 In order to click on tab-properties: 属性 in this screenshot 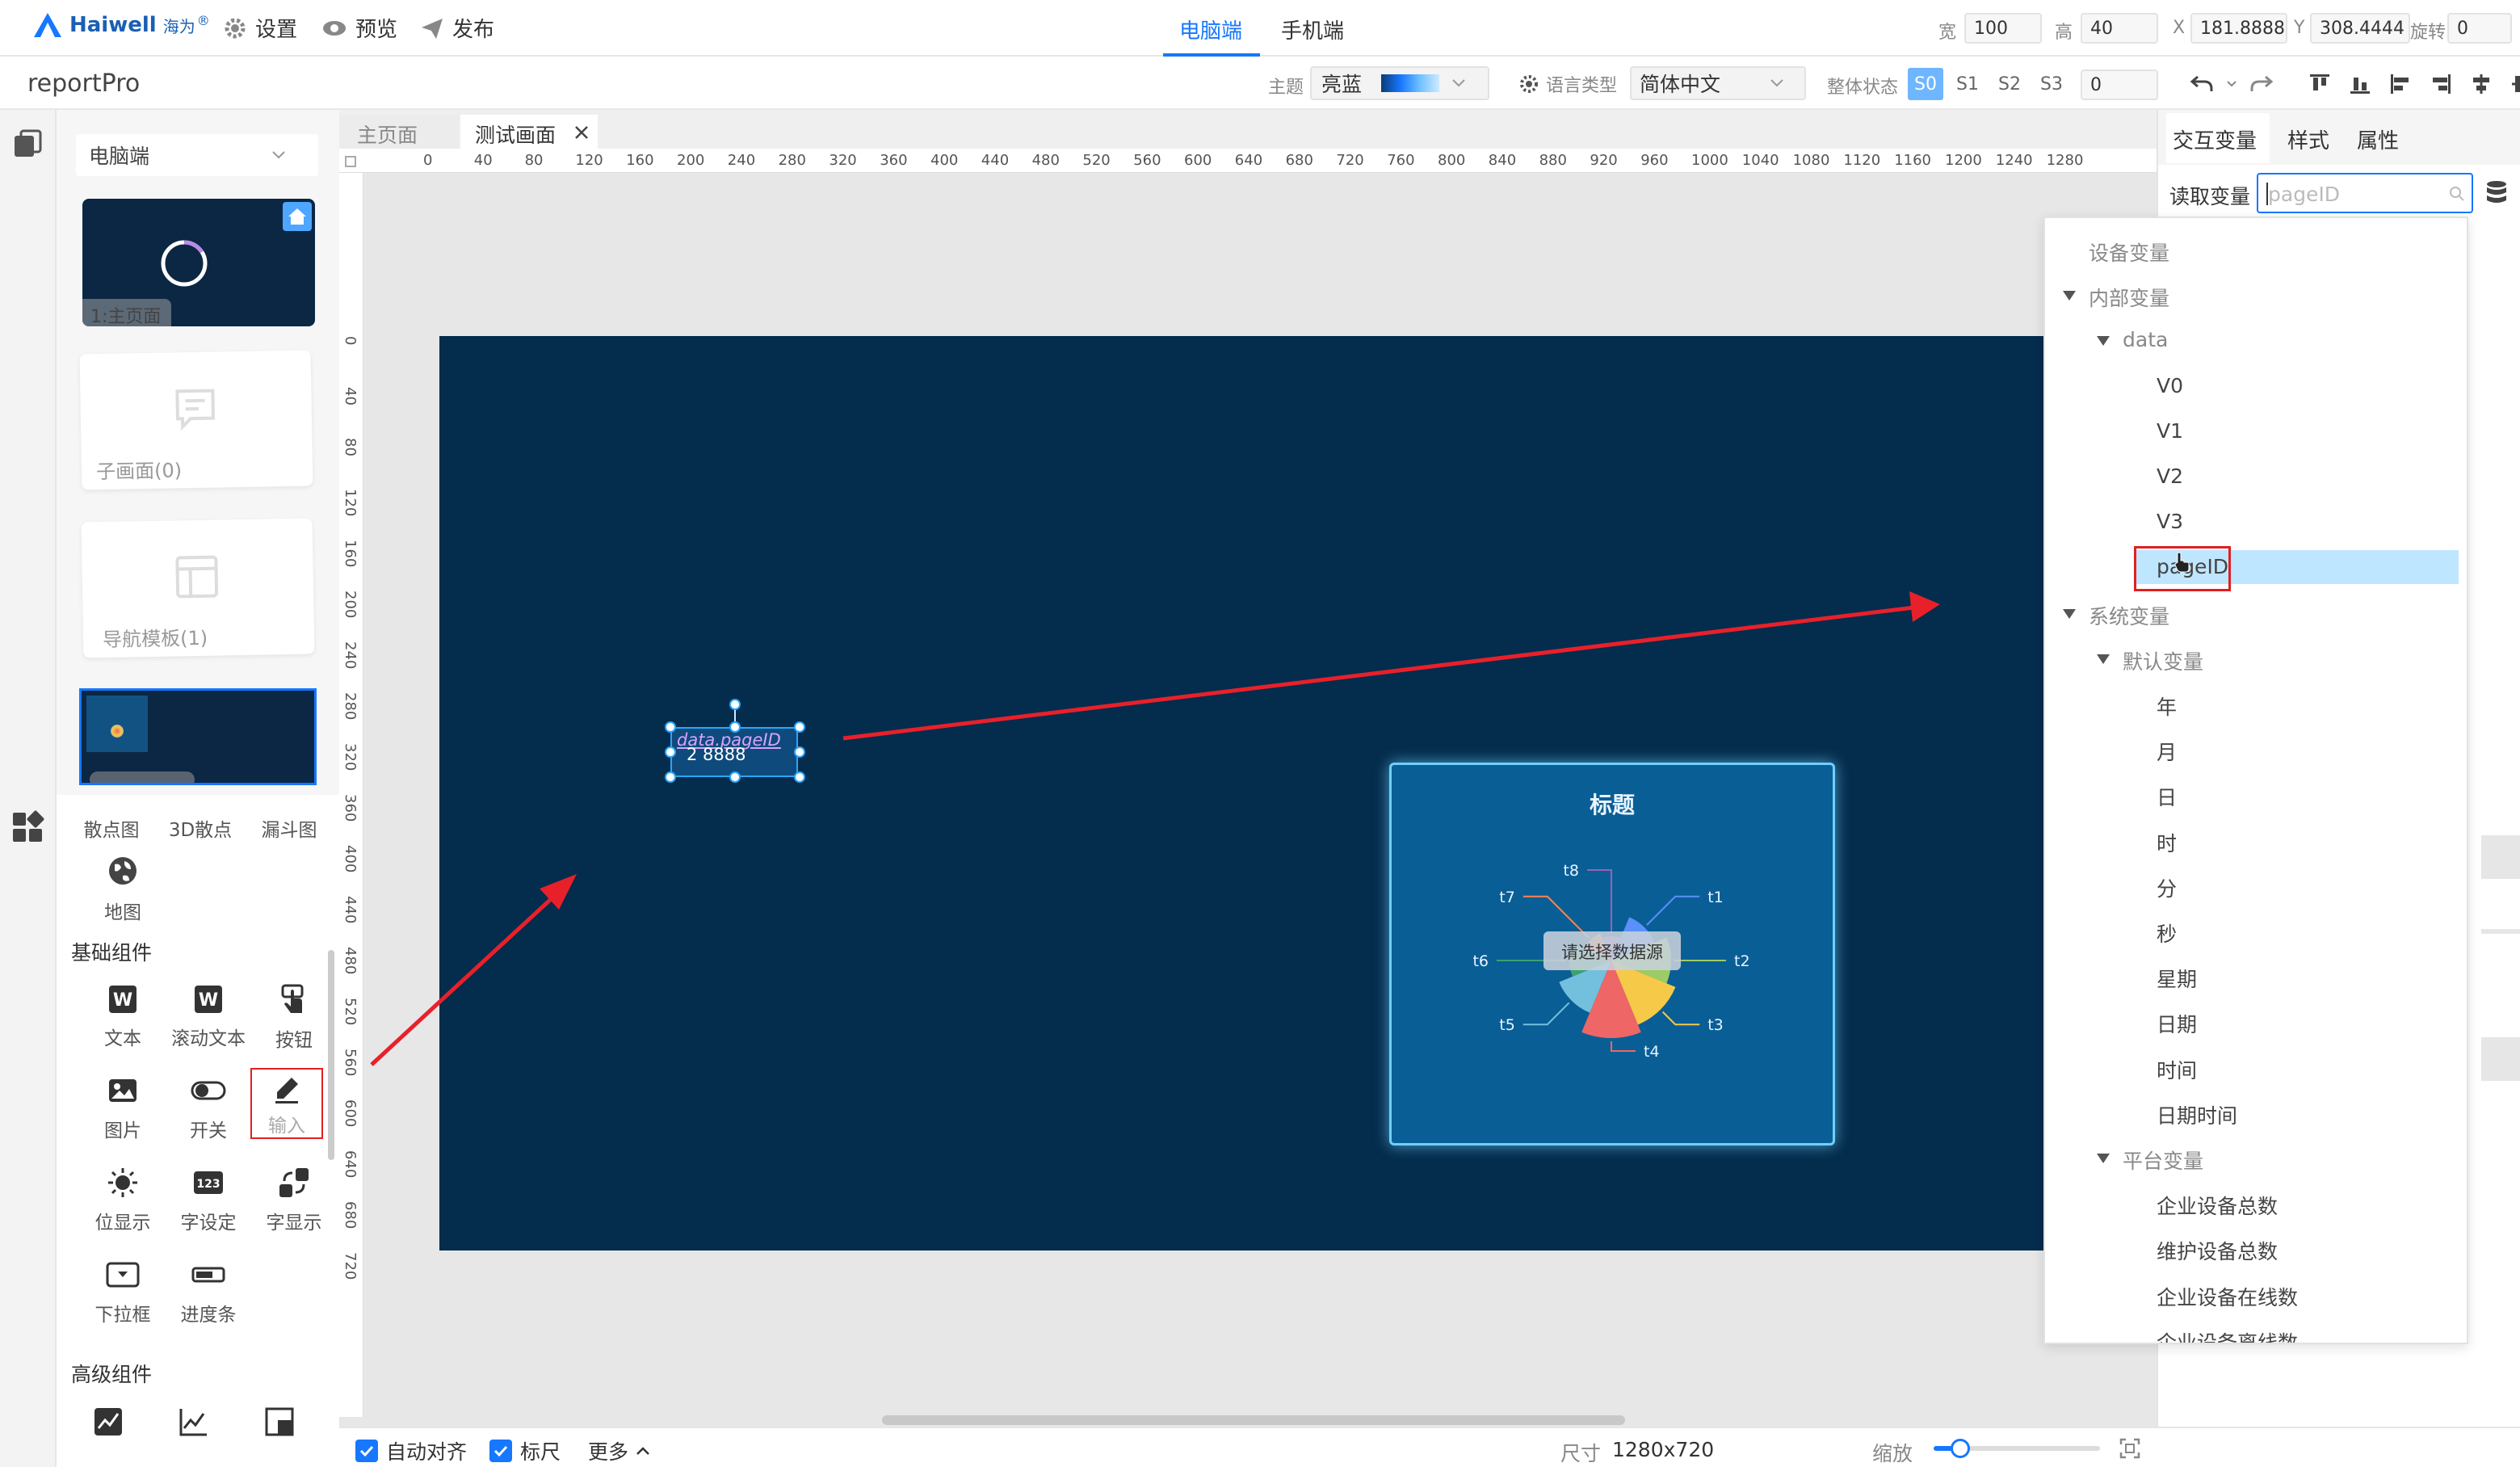, I will do `click(2378, 139)`.